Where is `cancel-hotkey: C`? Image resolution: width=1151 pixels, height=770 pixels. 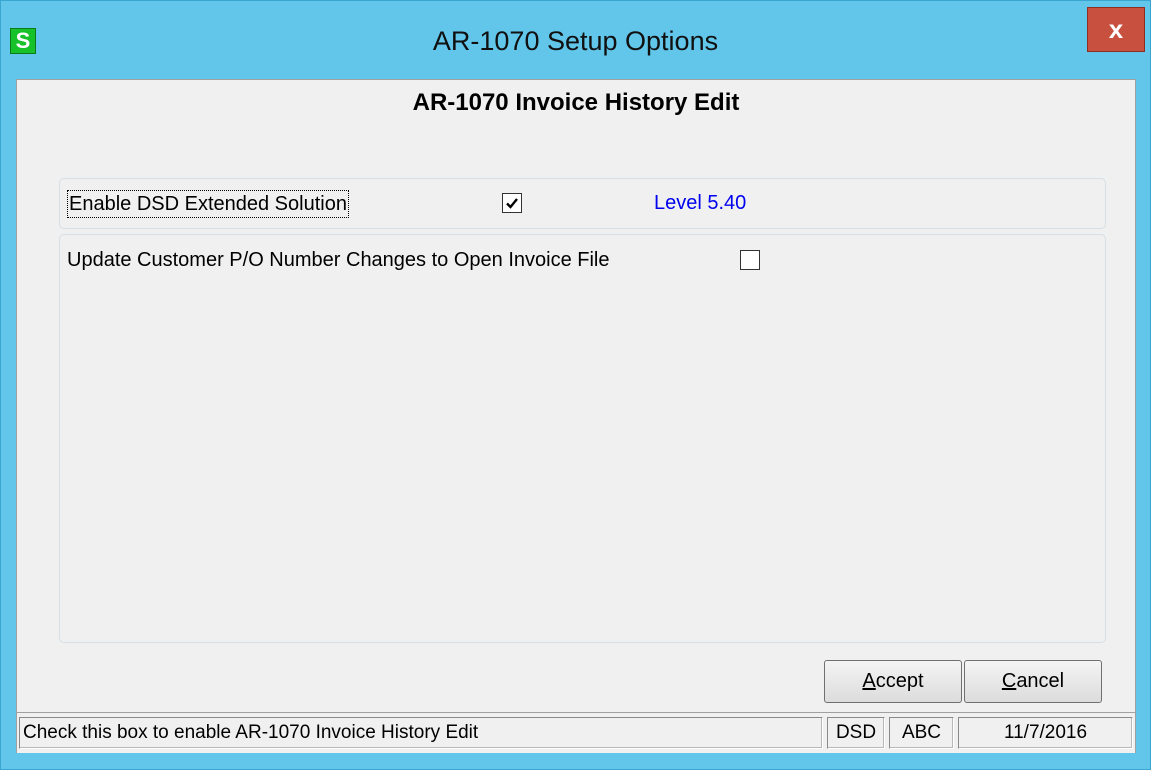
cancel-hotkey: C is located at coordinates (1009, 681).